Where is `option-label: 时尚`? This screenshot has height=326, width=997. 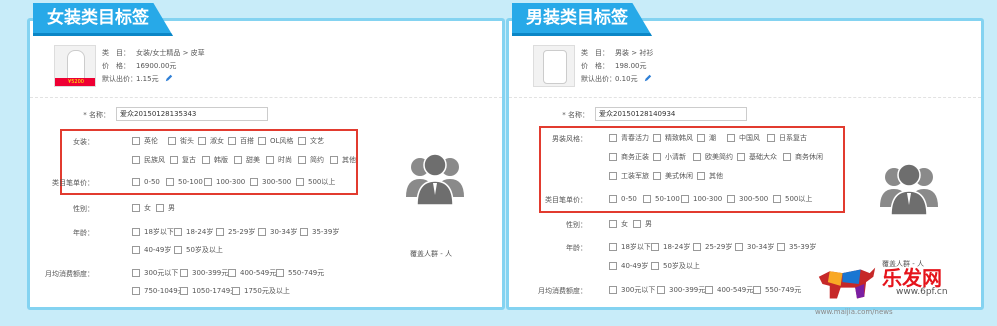 option-label: 时尚 is located at coordinates (285, 160).